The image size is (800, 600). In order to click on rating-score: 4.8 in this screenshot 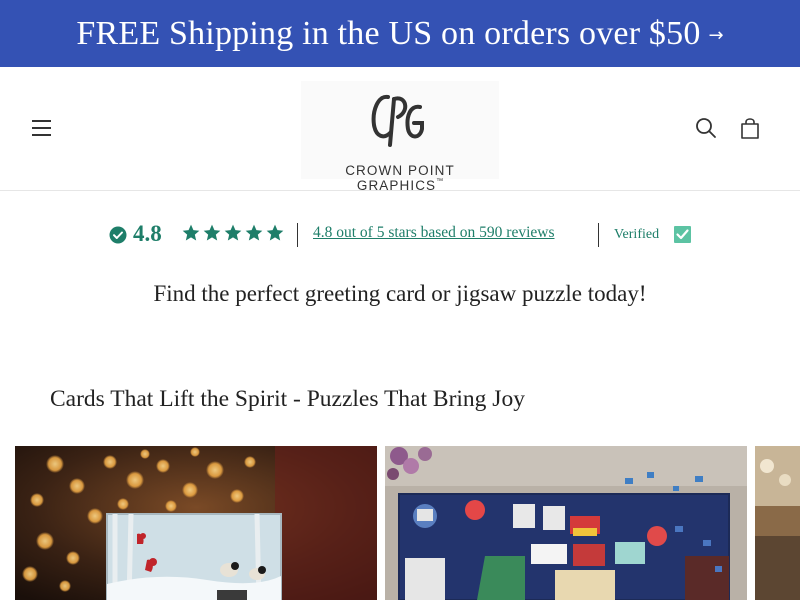, I will do `click(147, 233)`.